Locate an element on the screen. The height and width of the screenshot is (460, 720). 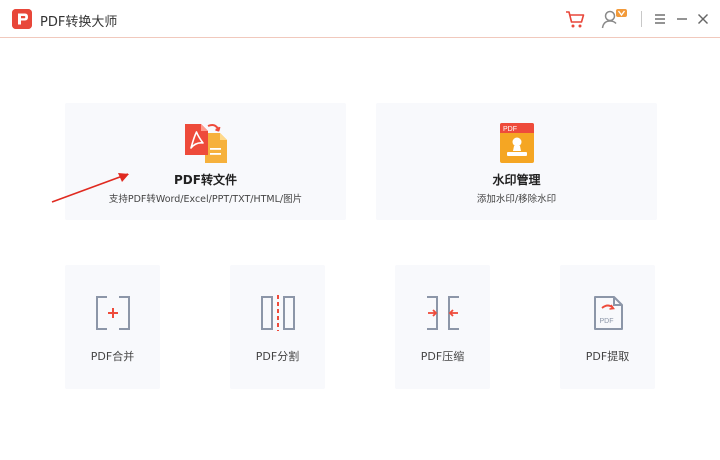
watermark-icon-badge: PDF is located at coordinates (510, 129).